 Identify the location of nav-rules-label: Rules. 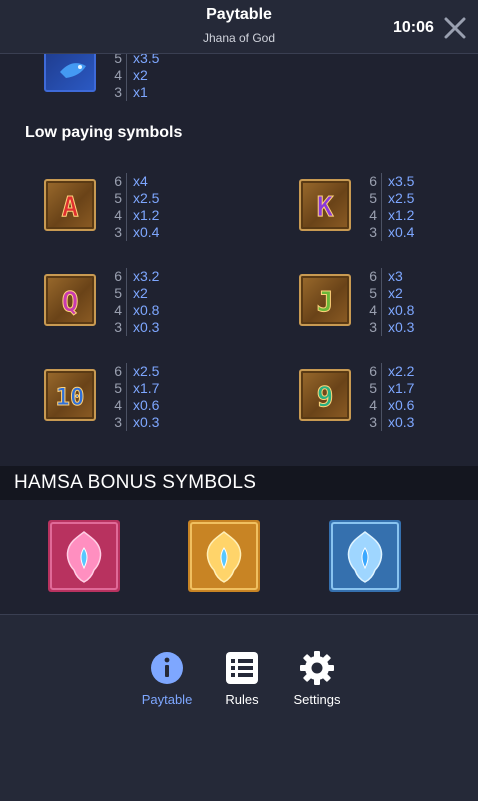
(242, 699).